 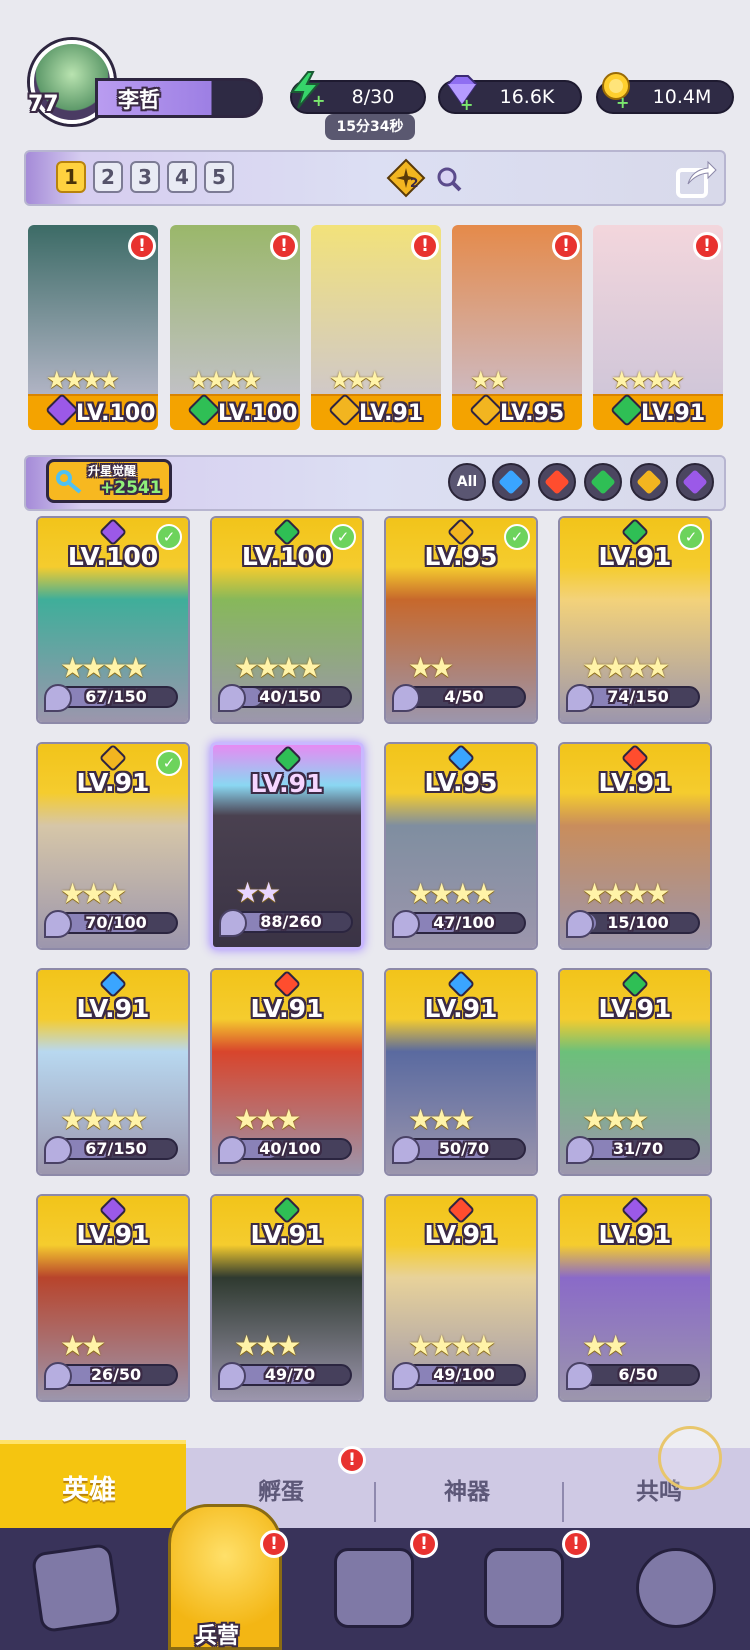 What do you see at coordinates (116, 413) in the screenshot?
I see `team-hero-level: LV.100` at bounding box center [116, 413].